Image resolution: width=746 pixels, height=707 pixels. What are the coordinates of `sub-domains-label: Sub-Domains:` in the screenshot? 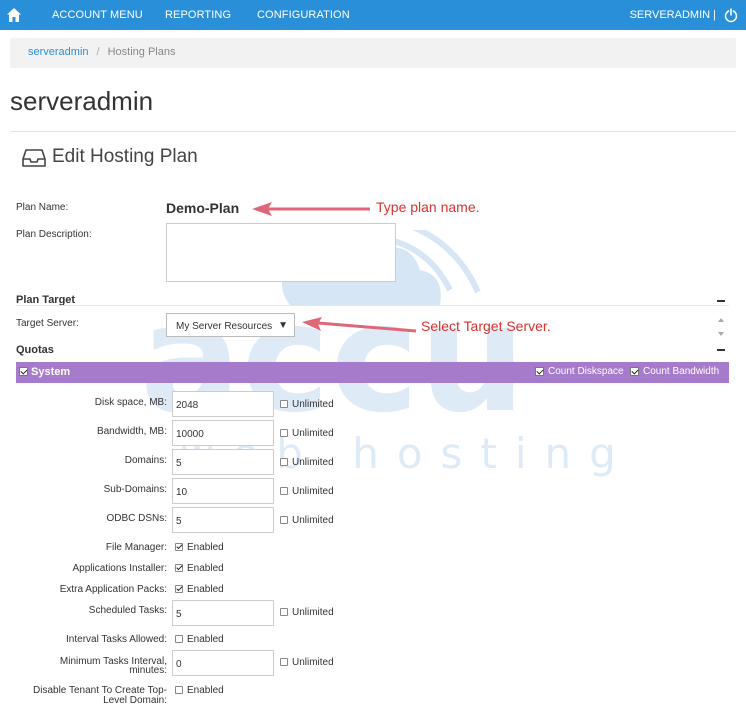 It's located at (135, 489).